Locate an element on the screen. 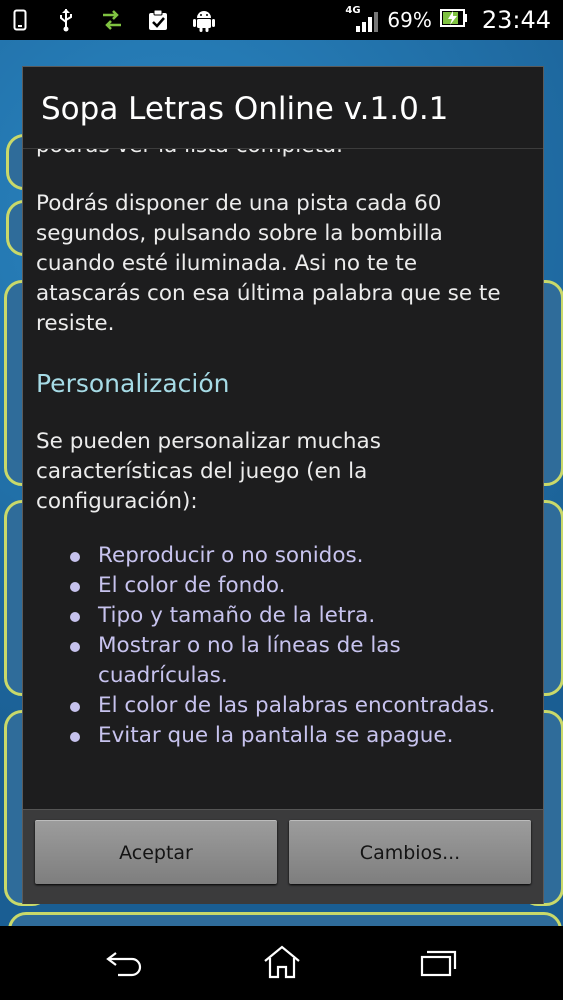  list-item: Tipo y tamaño de la letra. is located at coordinates (281, 616).